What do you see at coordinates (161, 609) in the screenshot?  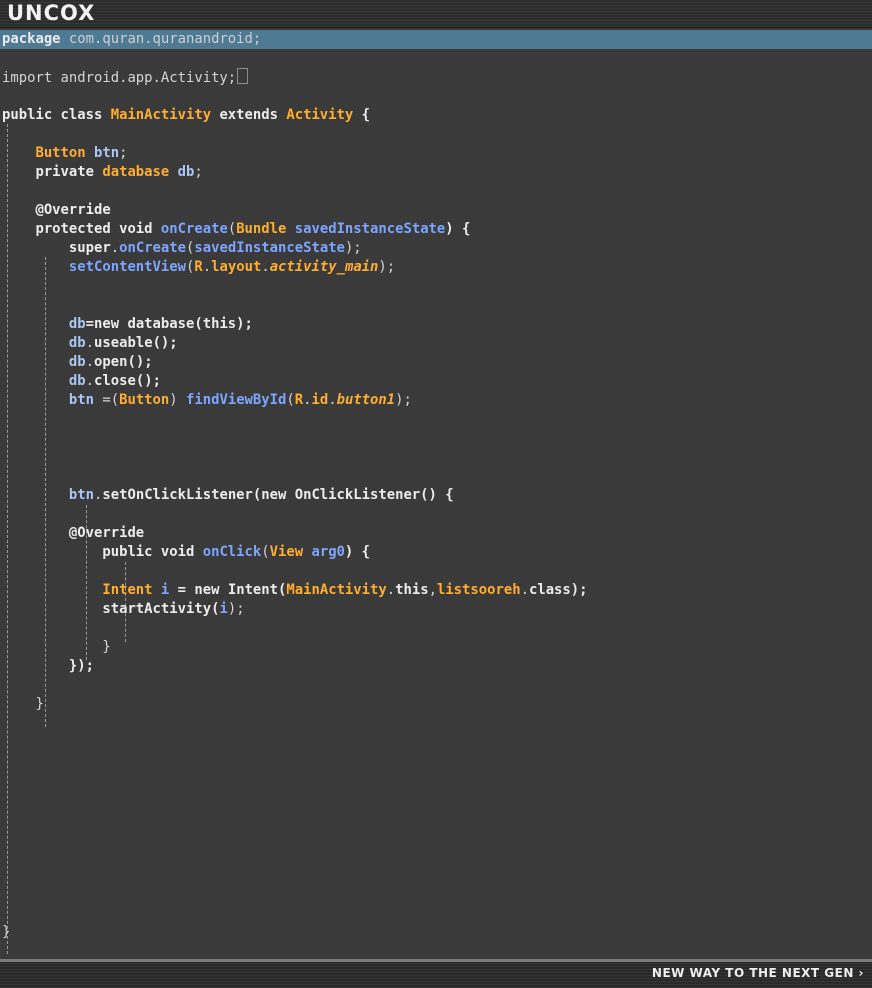 I see `token-method: startActivity(` at bounding box center [161, 609].